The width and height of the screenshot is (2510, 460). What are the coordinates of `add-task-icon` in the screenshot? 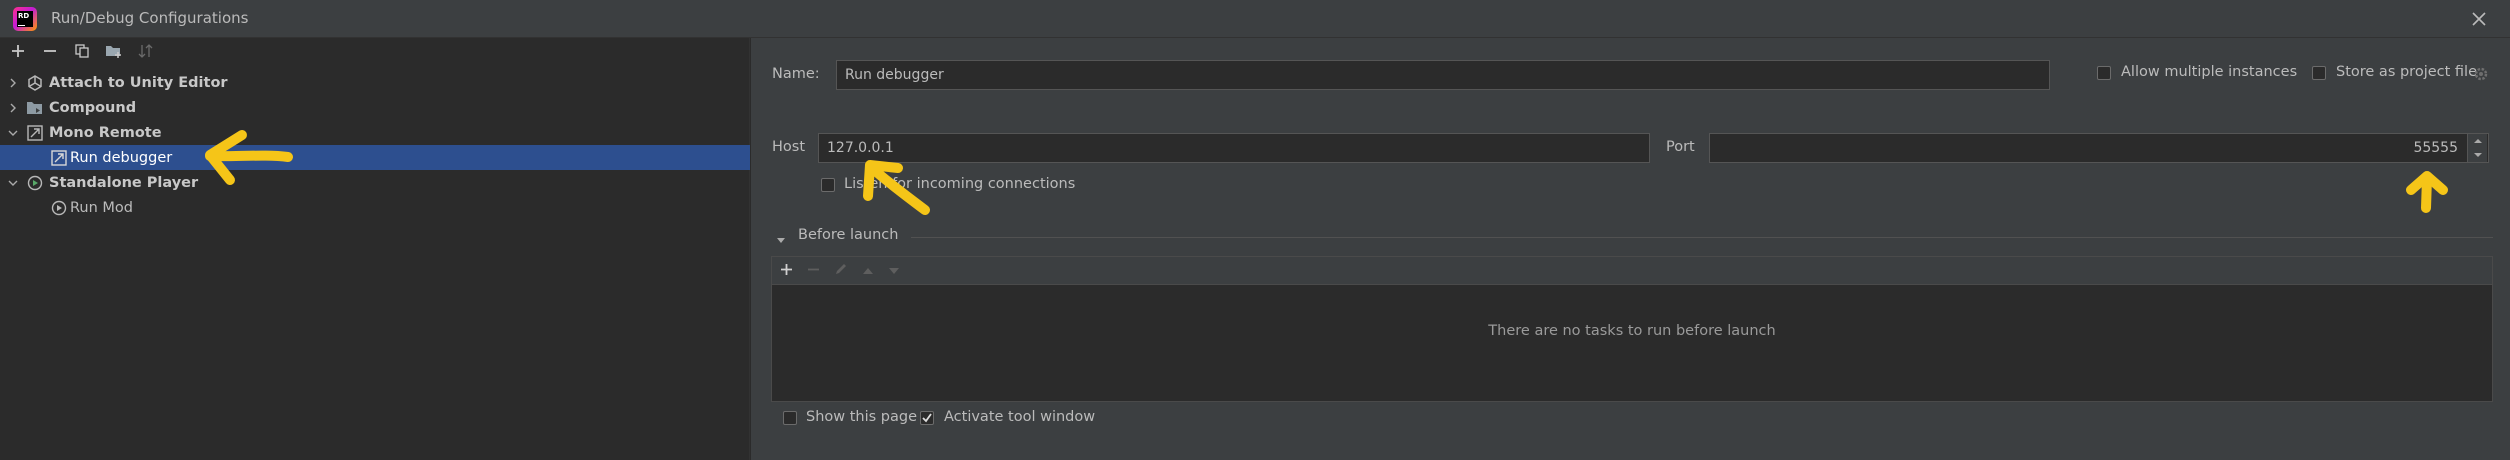 It's located at (786, 270).